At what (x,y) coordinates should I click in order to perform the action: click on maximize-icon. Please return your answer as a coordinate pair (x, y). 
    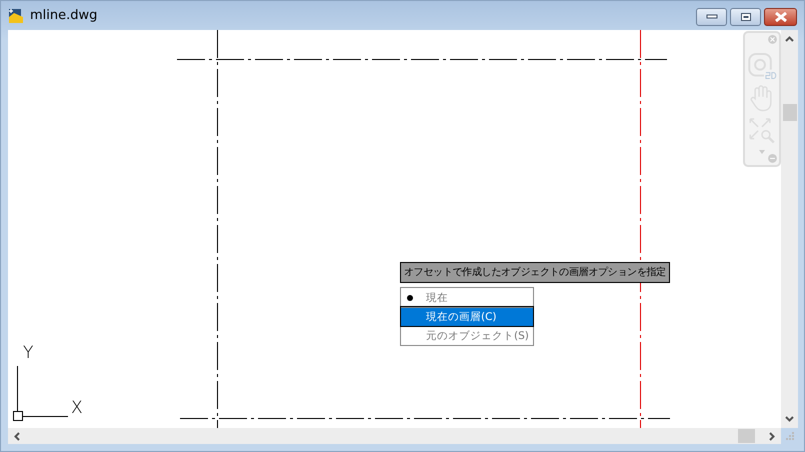
    Looking at the image, I should click on (746, 17).